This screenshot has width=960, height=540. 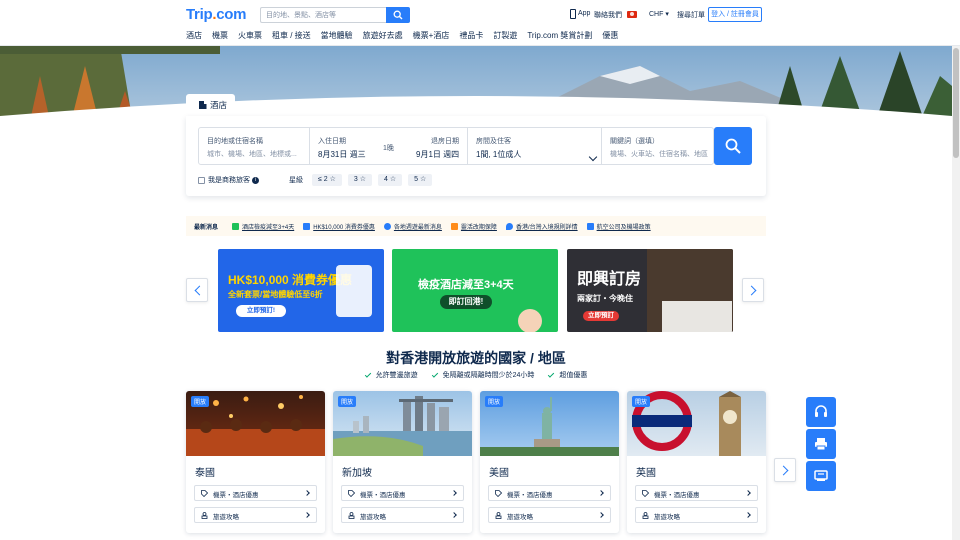 I want to click on phone-icon, so click(x=573, y=14).